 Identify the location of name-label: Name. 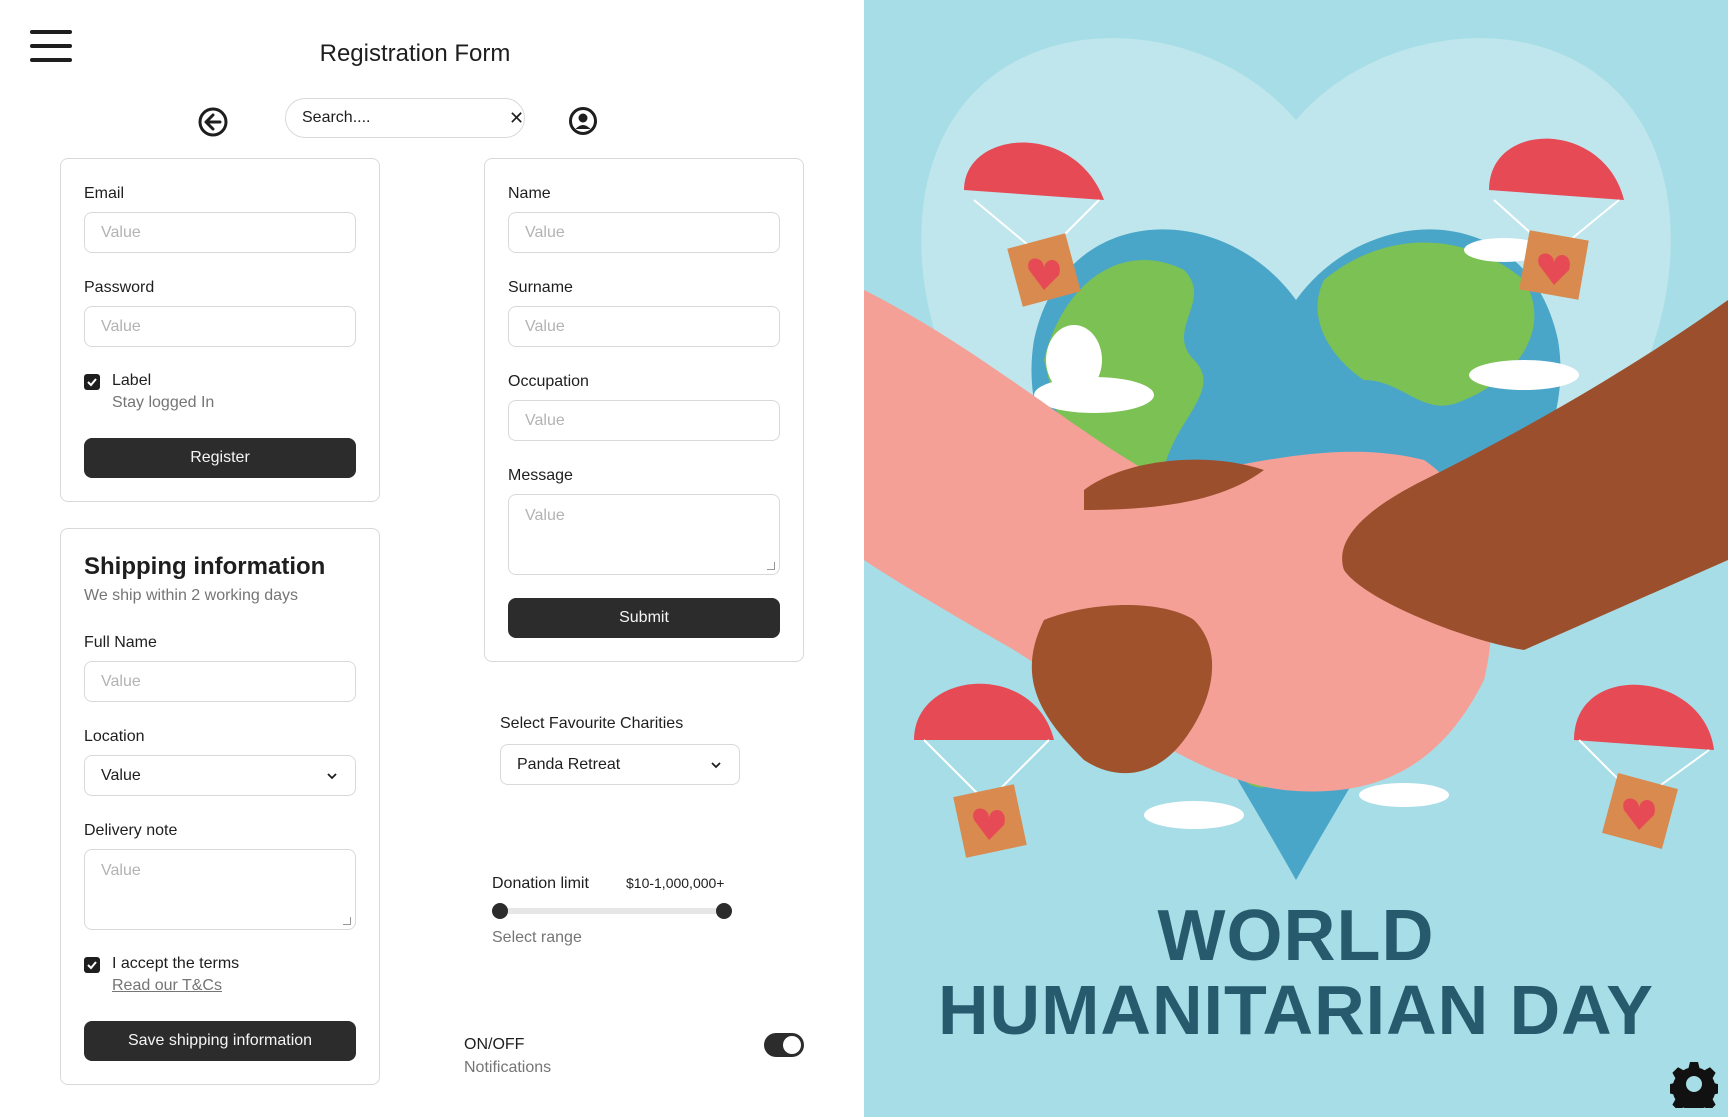
(529, 193).